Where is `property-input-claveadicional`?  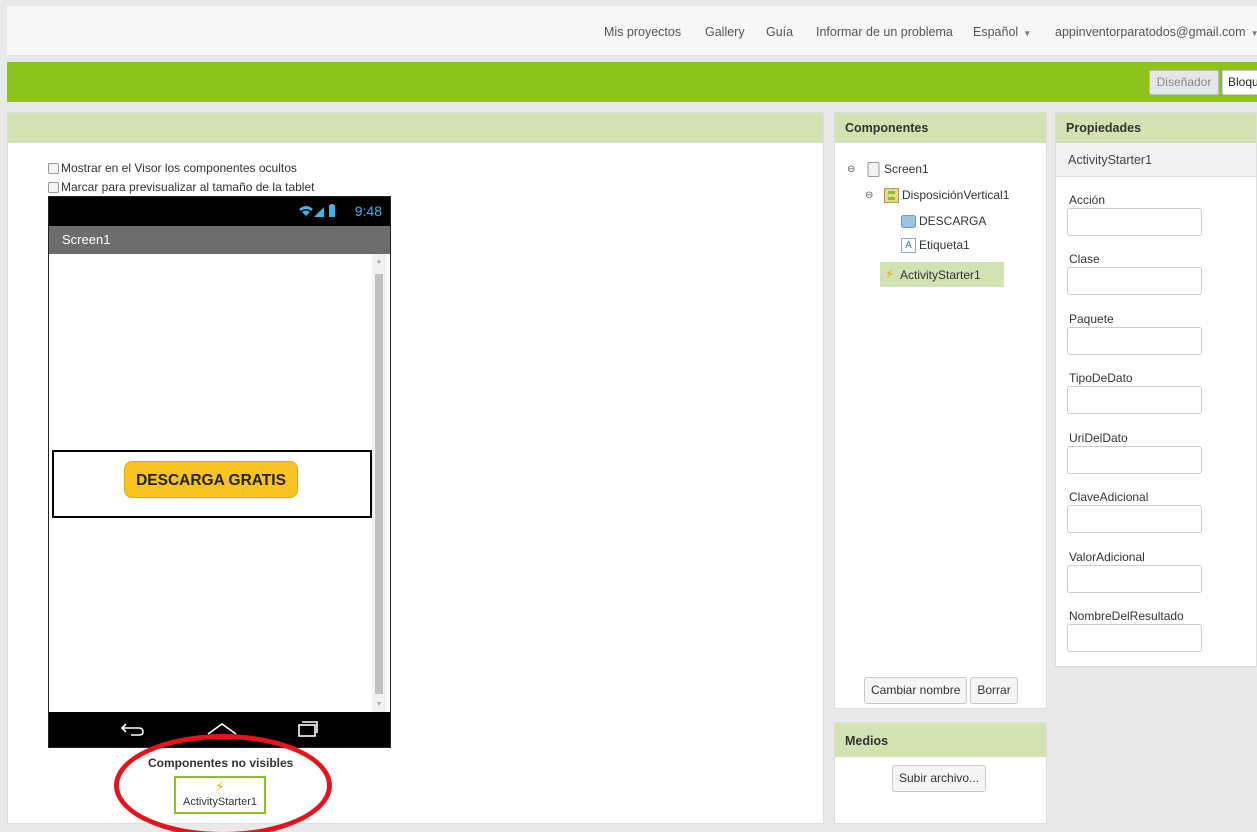
property-input-claveadicional is located at coordinates (1134, 519).